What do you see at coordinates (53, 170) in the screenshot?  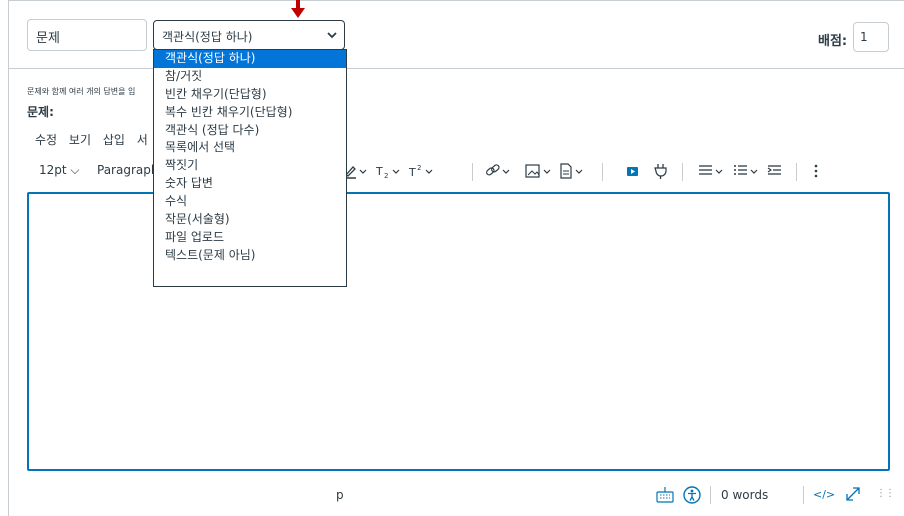 I see `font-size-value: 12pt` at bounding box center [53, 170].